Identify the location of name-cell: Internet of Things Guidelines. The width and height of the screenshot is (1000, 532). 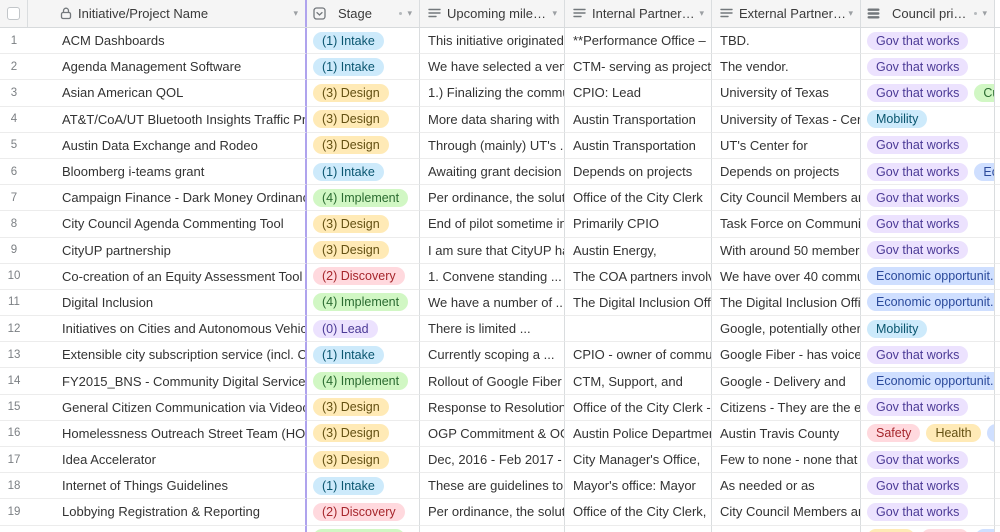
(167, 486).